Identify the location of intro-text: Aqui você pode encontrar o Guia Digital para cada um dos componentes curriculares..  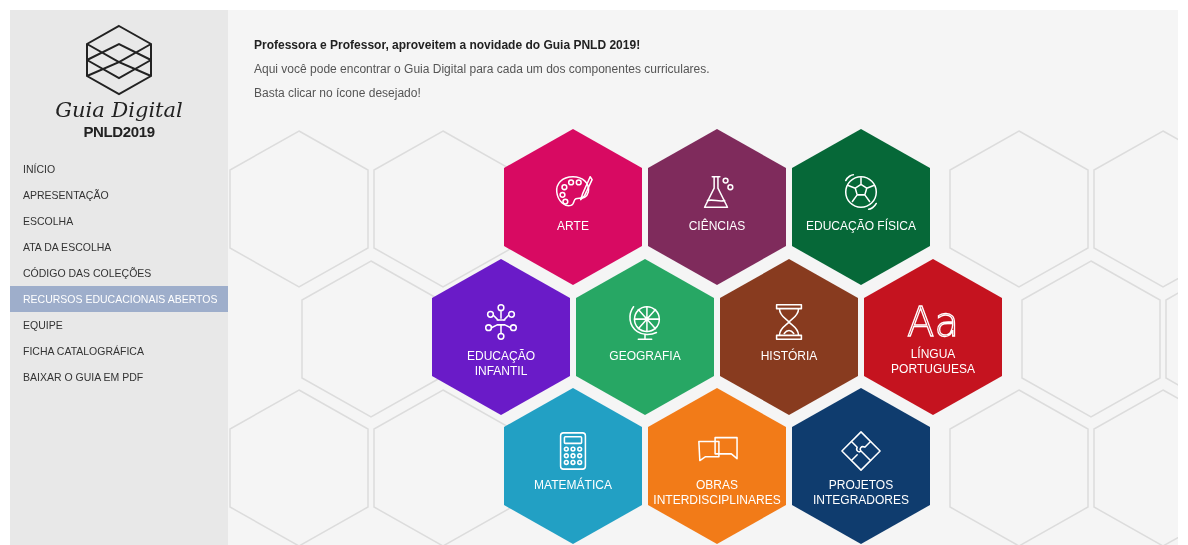
(482, 69).